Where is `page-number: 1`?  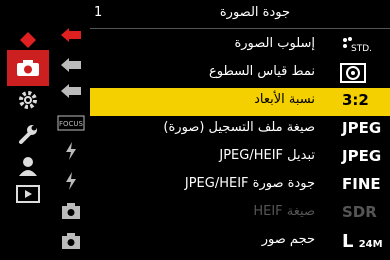 page-number: 1 is located at coordinates (98, 12).